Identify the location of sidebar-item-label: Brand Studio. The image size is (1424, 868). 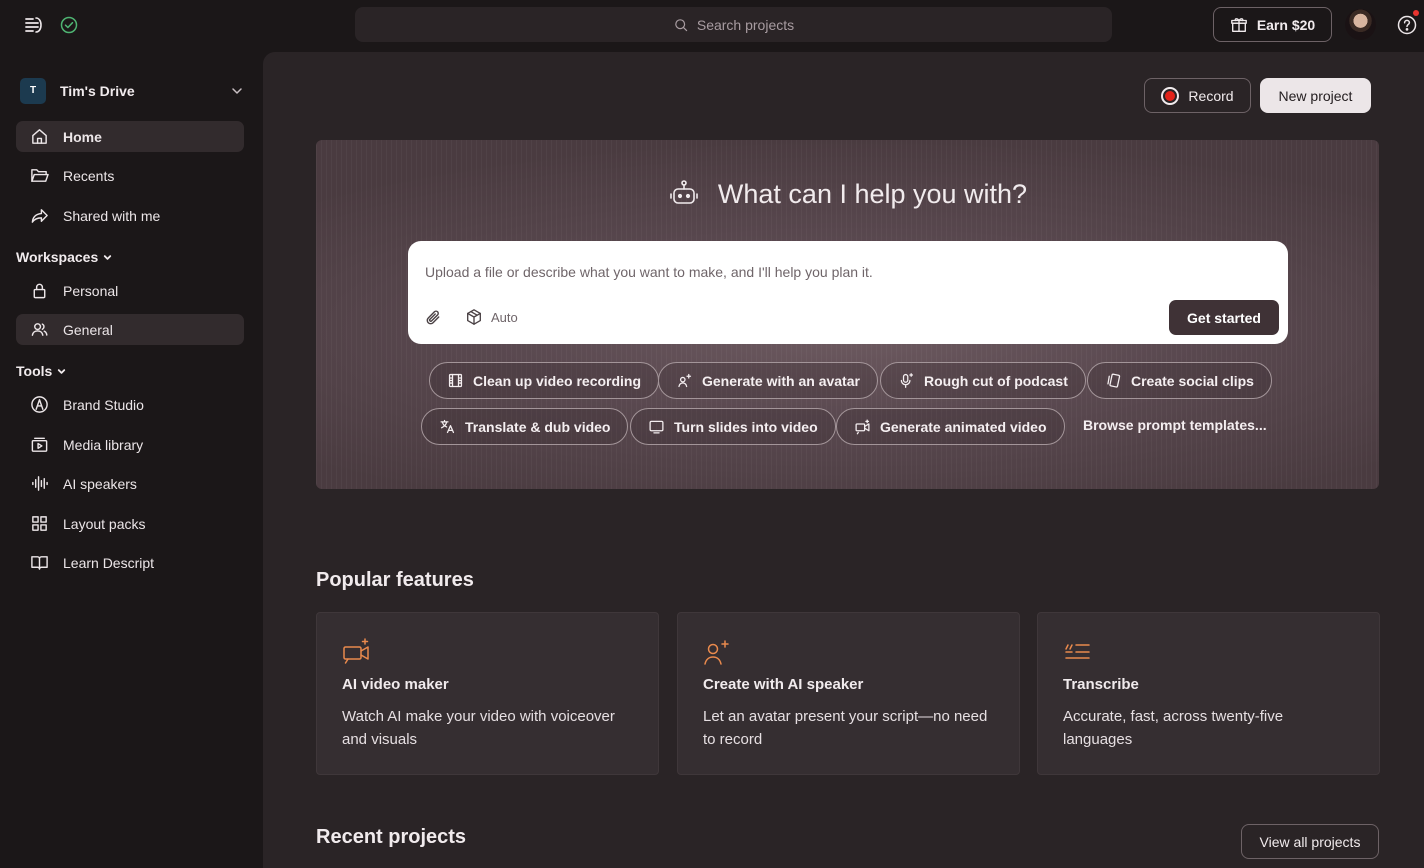
(103, 404).